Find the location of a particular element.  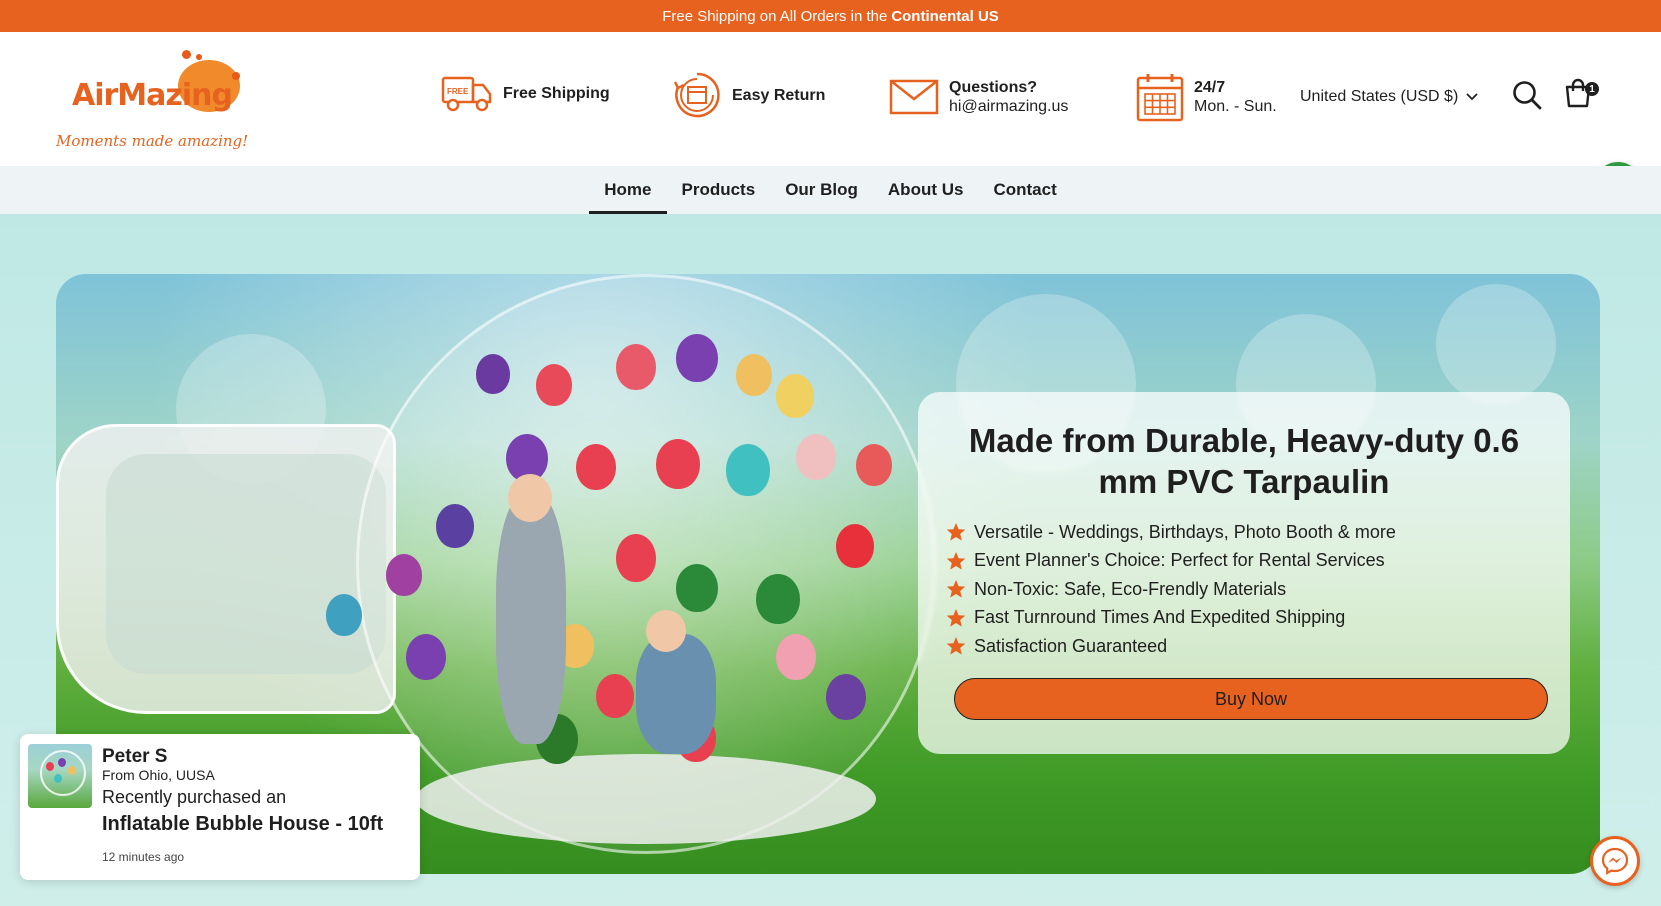

feature-title: Questions? is located at coordinates (993, 87).